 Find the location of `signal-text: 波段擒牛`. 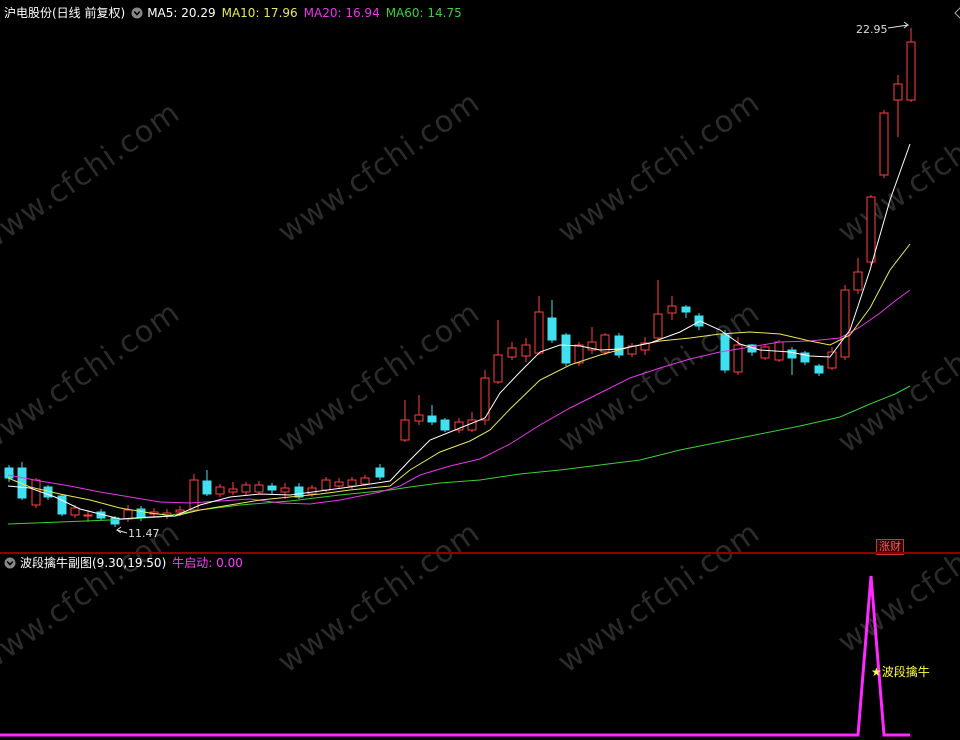

signal-text: 波段擒牛 is located at coordinates (905, 672).